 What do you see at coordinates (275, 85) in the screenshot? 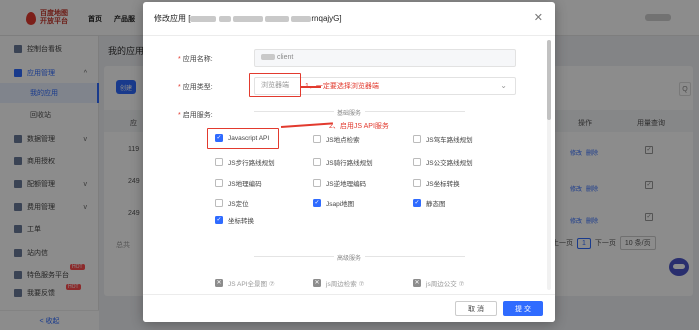
I see `annotation-box` at bounding box center [275, 85].